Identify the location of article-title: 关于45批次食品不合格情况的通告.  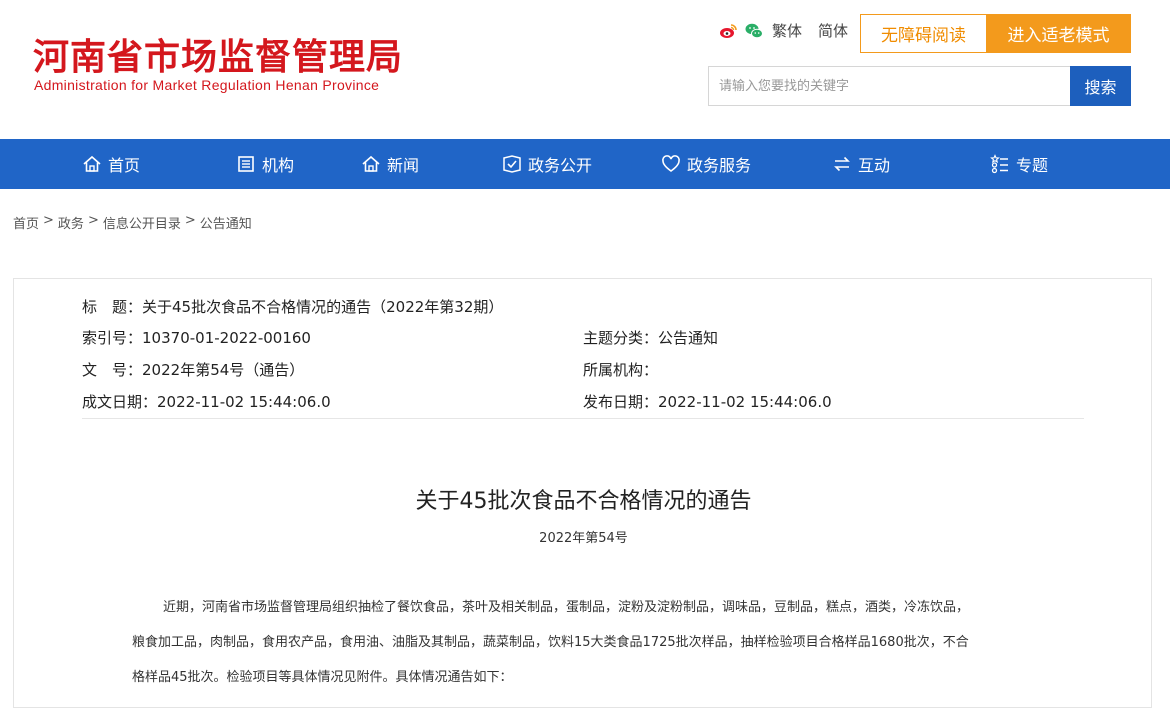
(583, 501).